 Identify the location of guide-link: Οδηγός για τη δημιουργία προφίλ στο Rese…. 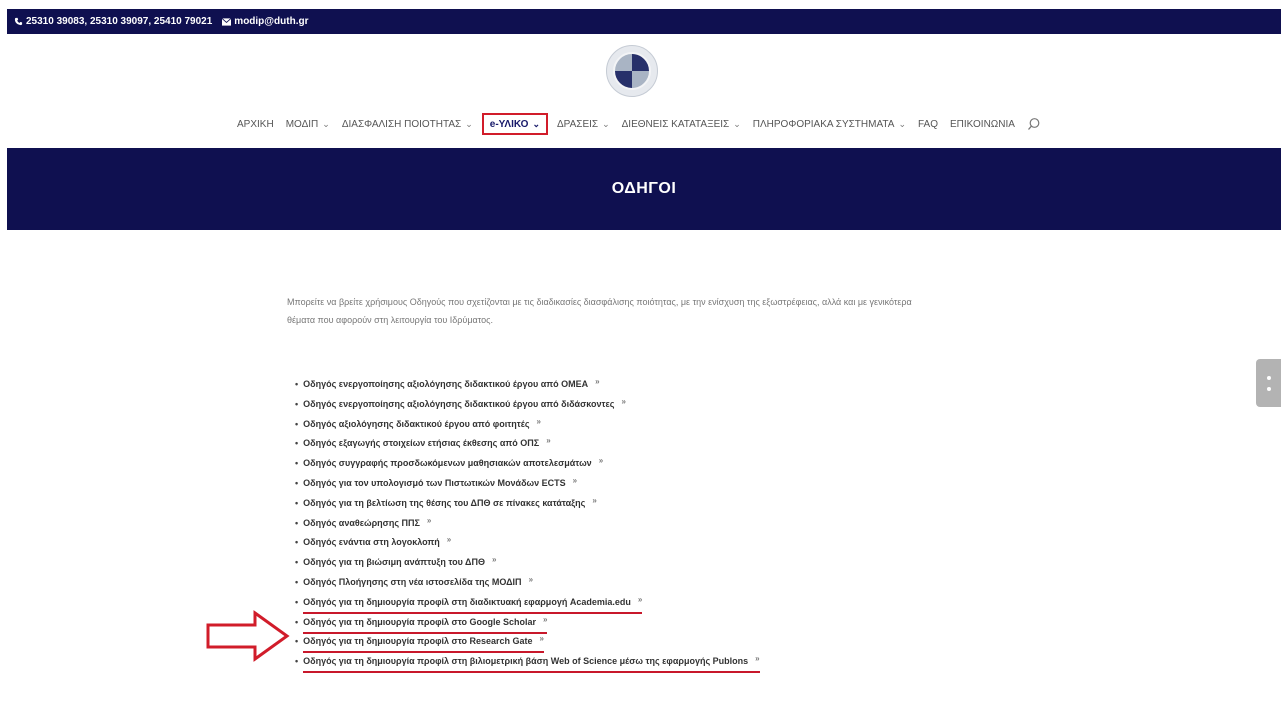
(417, 641).